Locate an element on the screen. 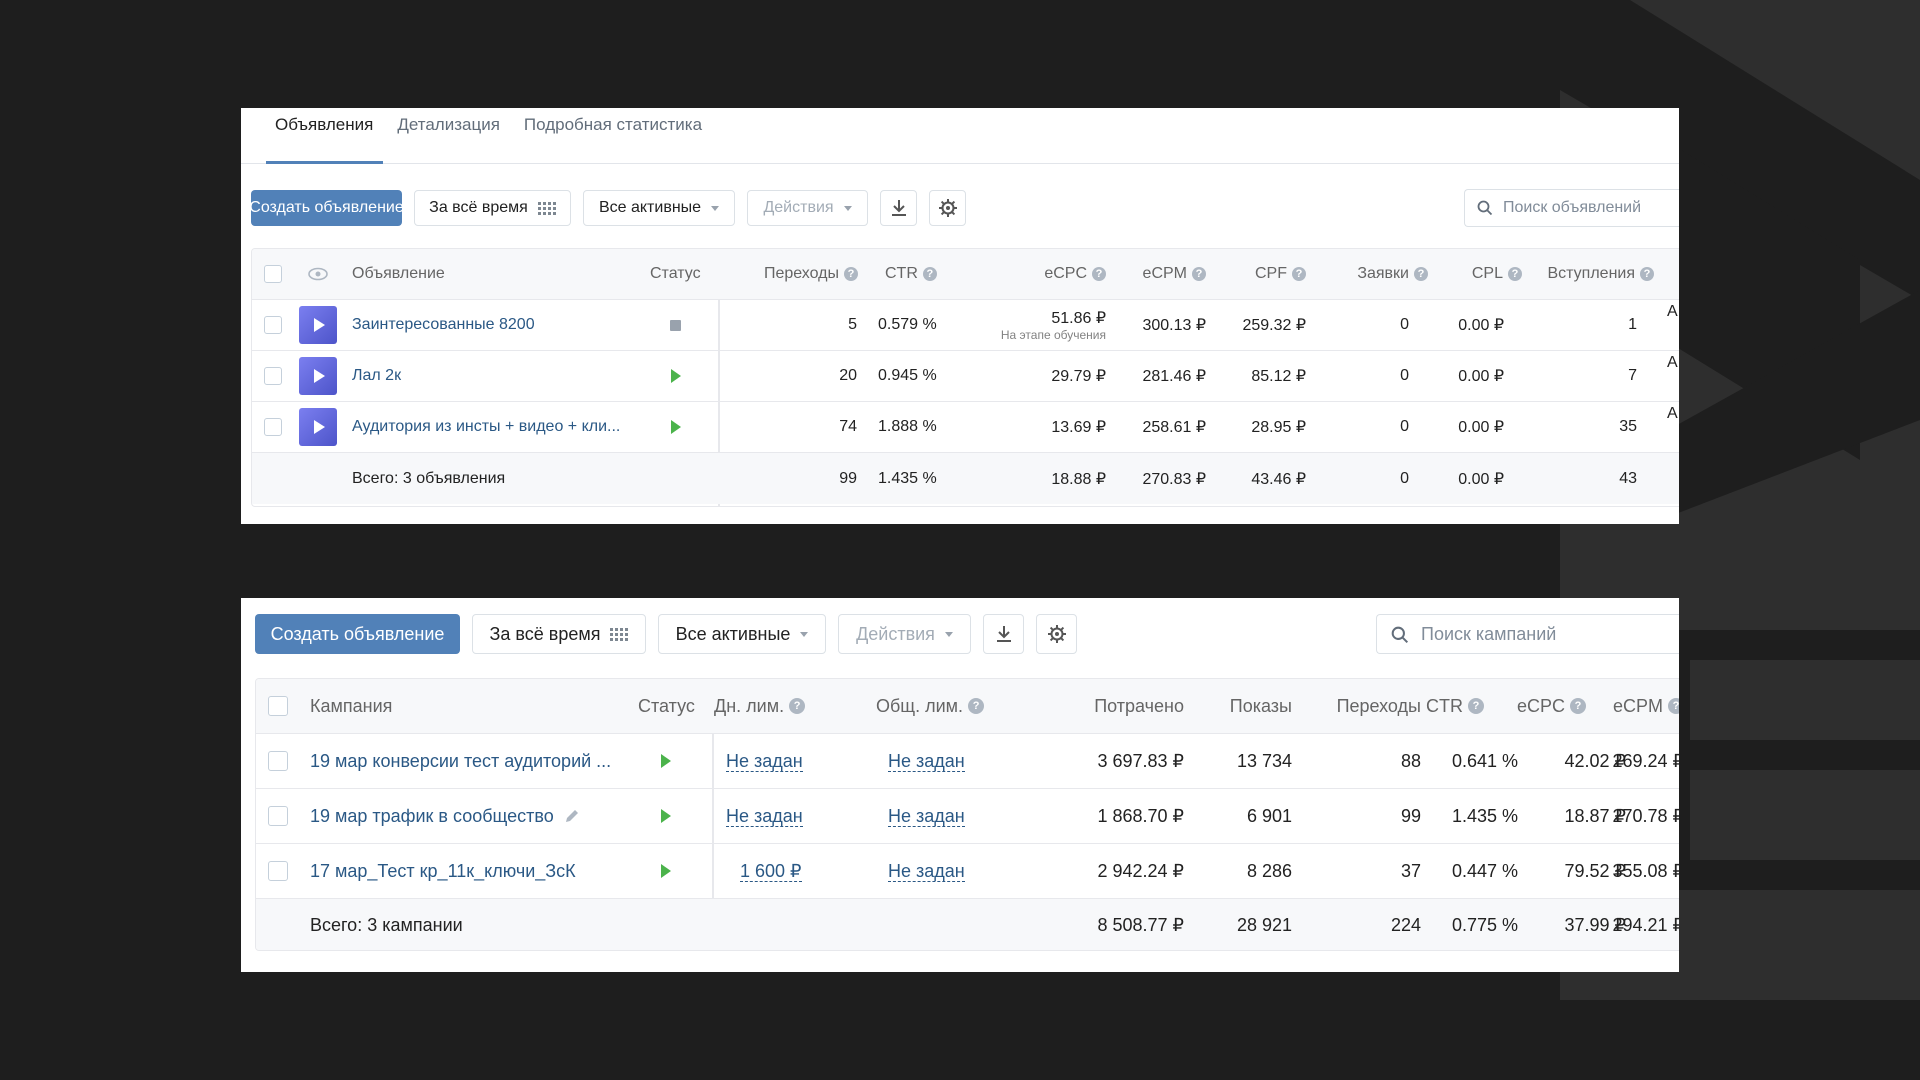 The image size is (1920, 1080). ad-thumbnail is located at coordinates (318, 325).